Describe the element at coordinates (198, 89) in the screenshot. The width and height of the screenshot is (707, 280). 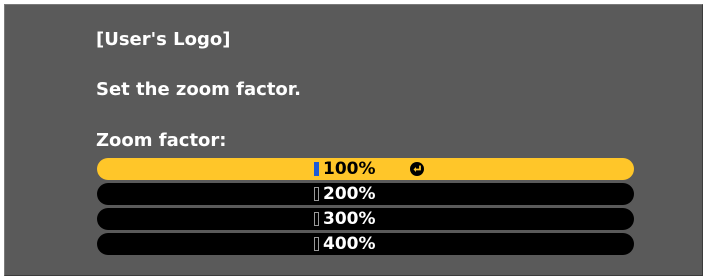
I see `instruction-text: Set the zoom factor.` at that location.